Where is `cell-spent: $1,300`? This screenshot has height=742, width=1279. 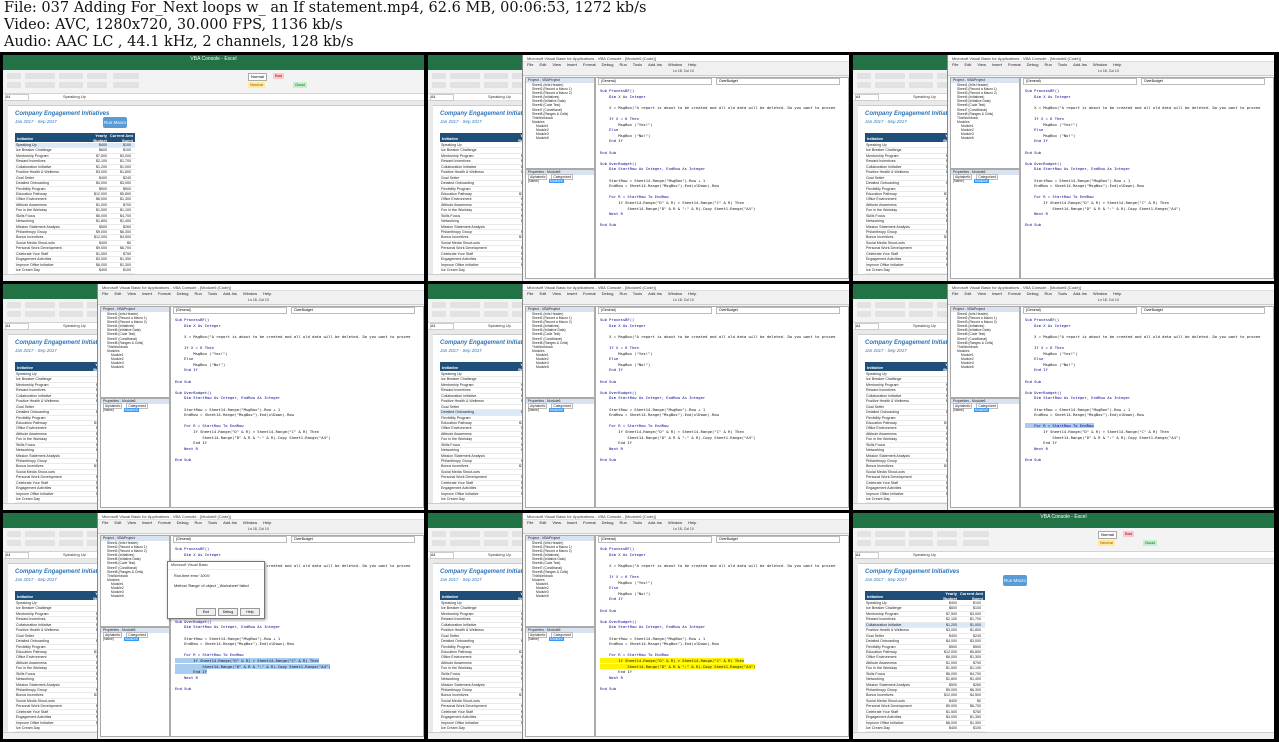 cell-spent: $1,300 is located at coordinates (971, 723).